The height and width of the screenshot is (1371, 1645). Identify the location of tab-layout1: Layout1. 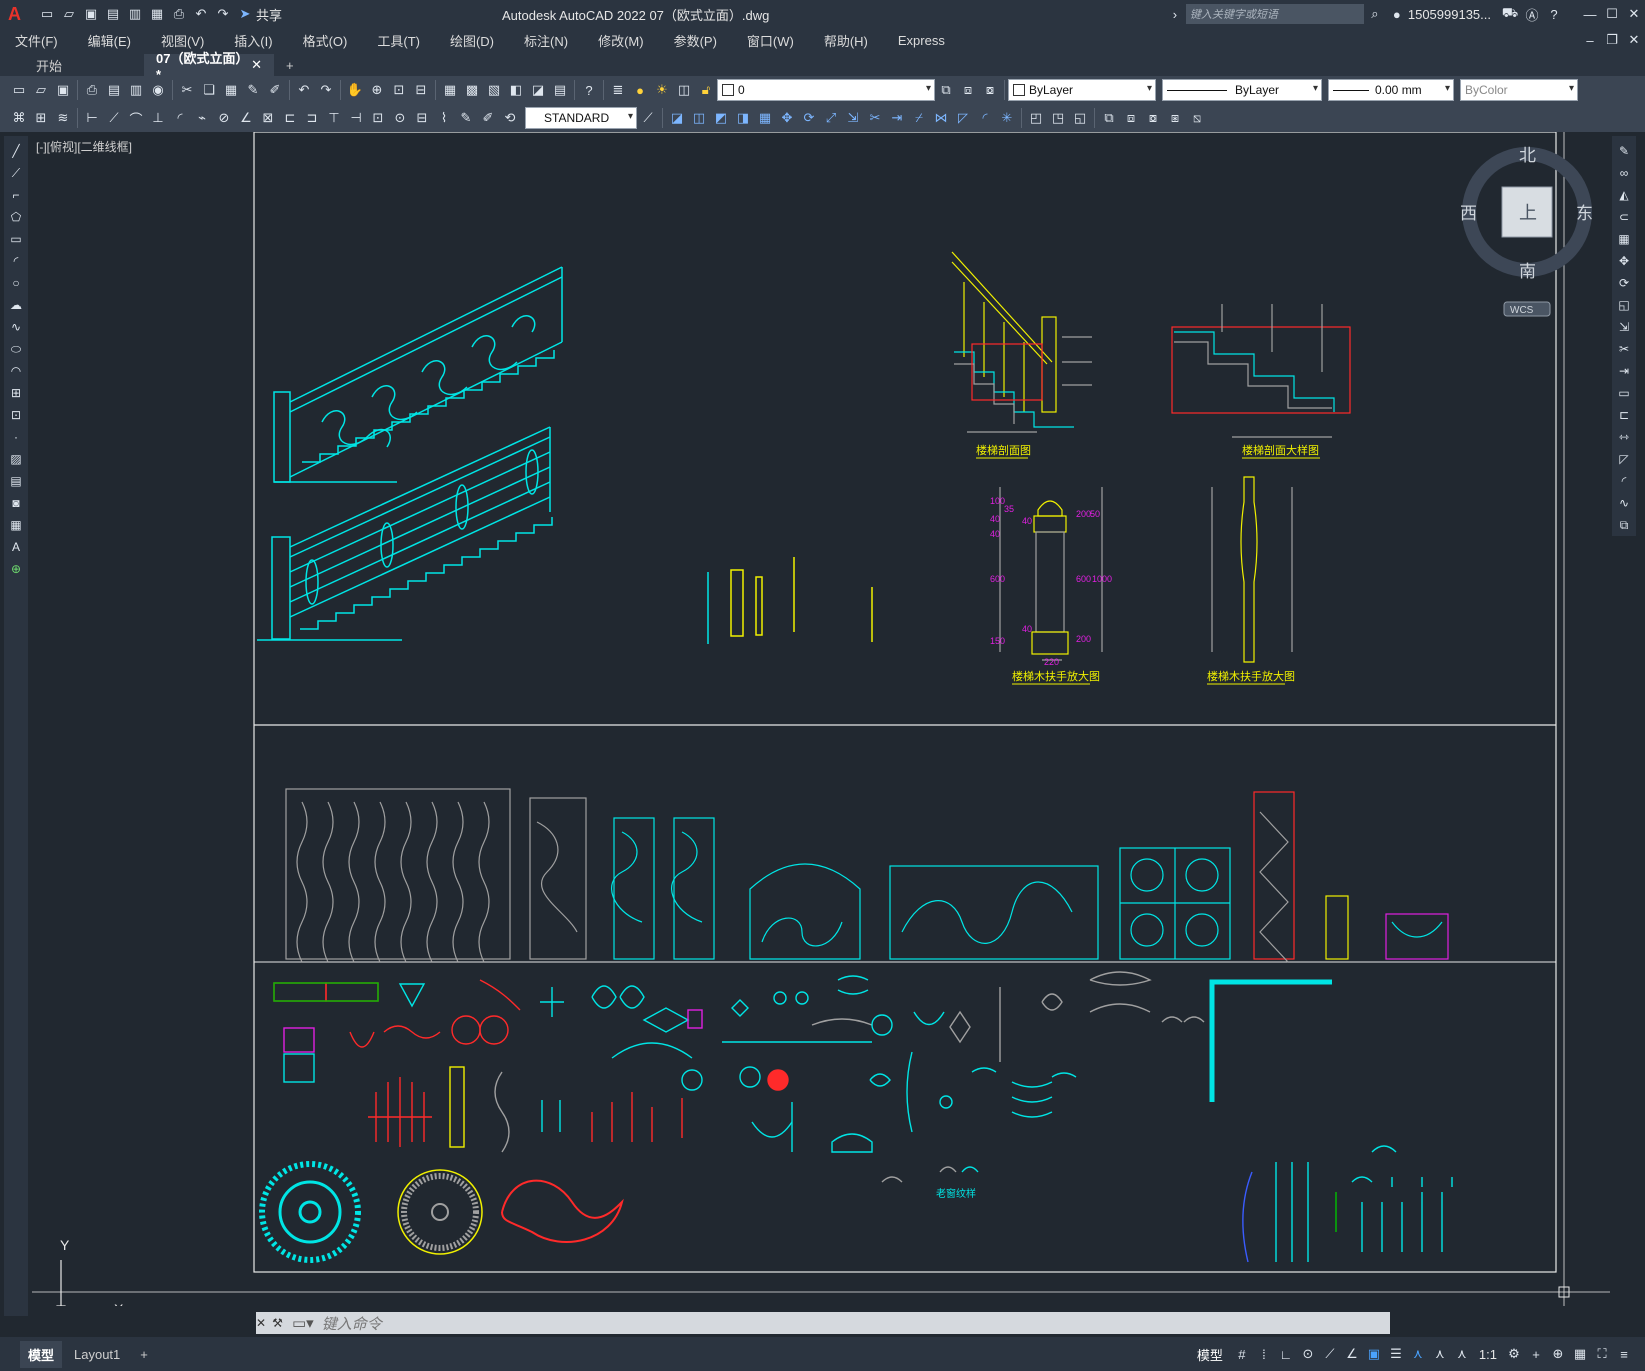
(97, 1354).